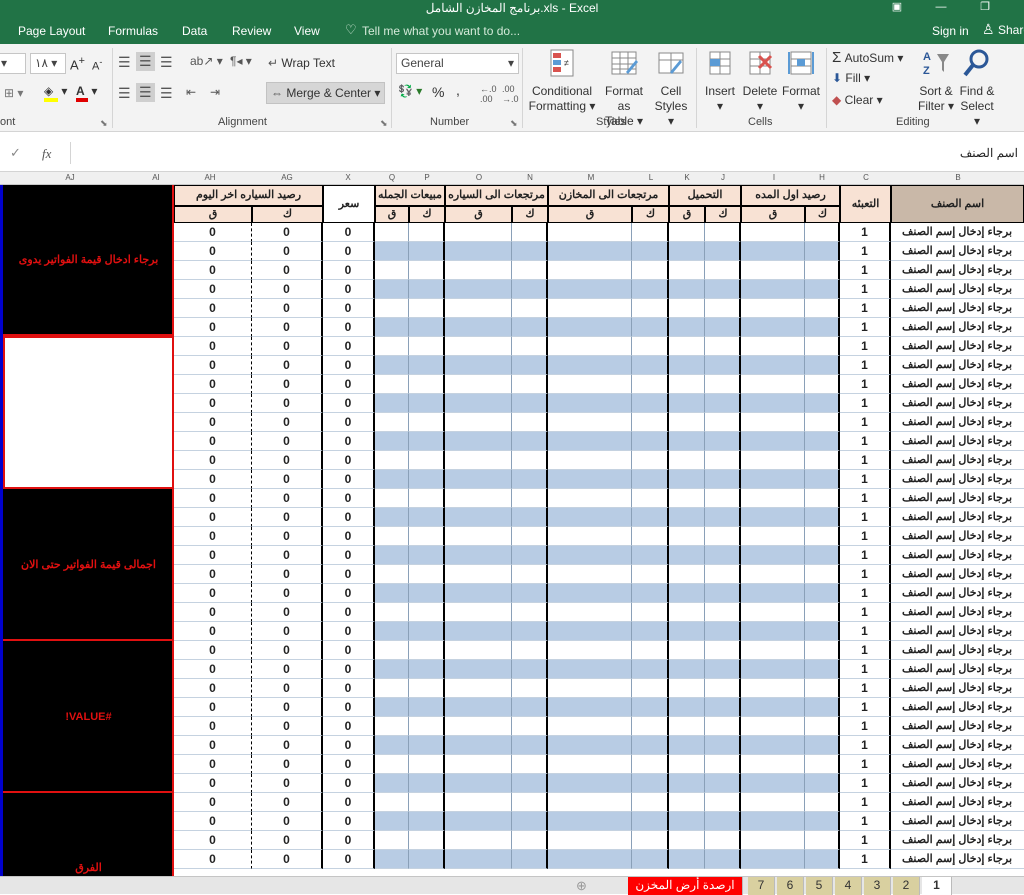 The image size is (1024, 895). I want to click on column-header: O, so click(479, 177).